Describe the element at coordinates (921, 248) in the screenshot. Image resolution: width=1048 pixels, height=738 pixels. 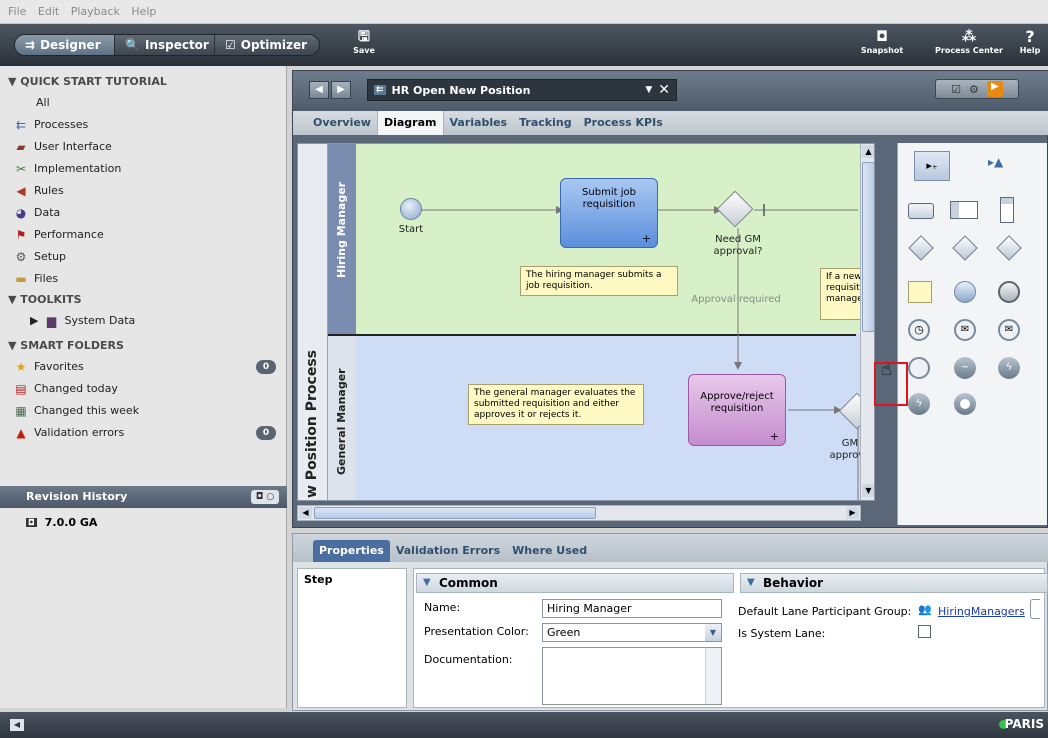
I see `gateway-tool-icon` at that location.